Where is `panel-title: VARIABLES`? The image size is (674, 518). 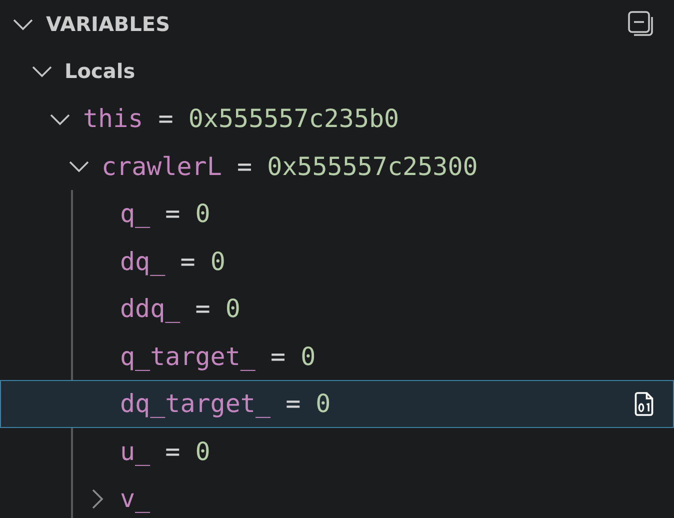
panel-title: VARIABLES is located at coordinates (108, 23).